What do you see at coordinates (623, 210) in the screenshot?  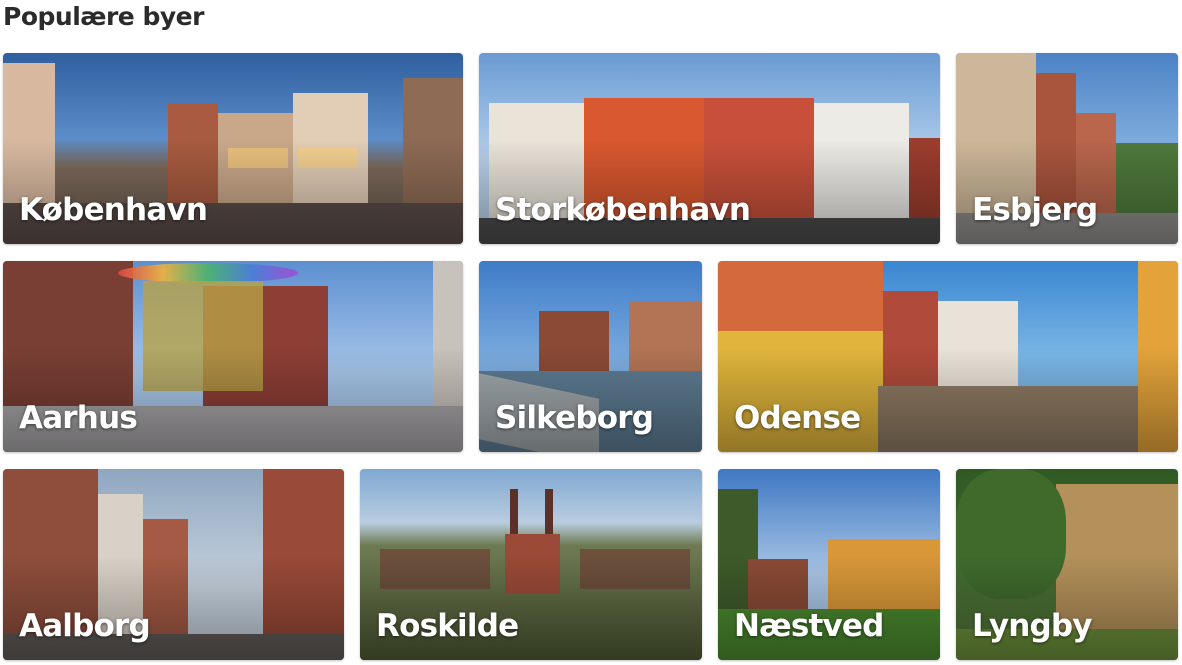 I see `city-name: Storkøbenhavn` at bounding box center [623, 210].